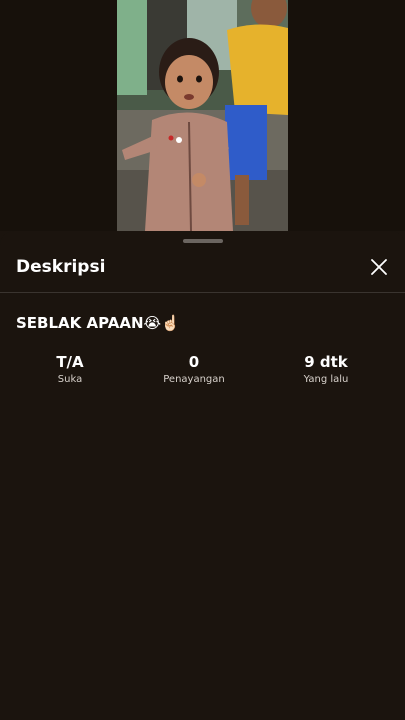  I want to click on stat-time-value: 9 dtk, so click(326, 362).